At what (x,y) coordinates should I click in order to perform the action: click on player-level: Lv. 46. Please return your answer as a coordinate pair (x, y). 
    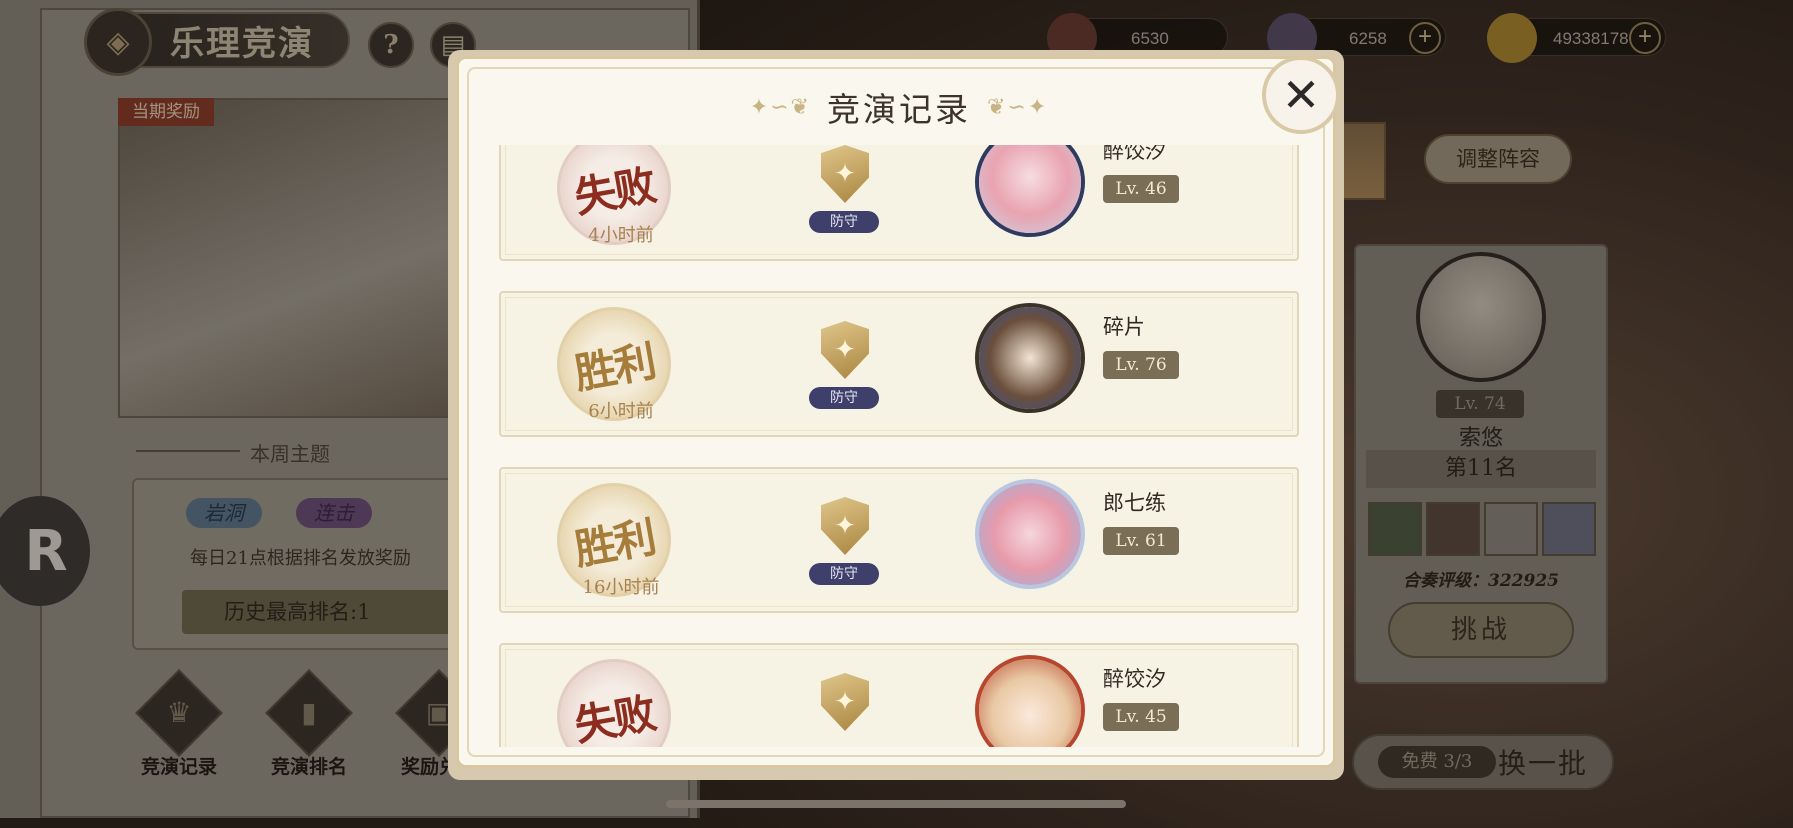
    Looking at the image, I should click on (1141, 189).